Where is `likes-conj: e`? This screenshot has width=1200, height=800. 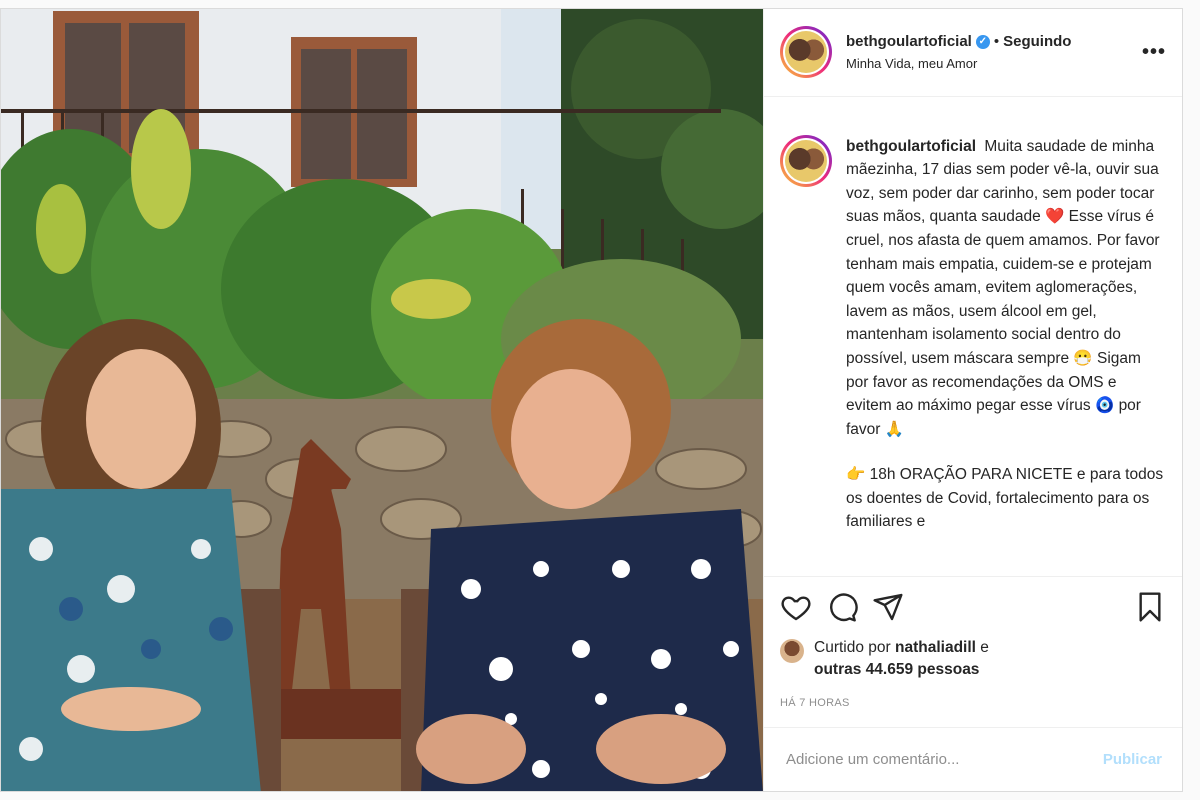 likes-conj: e is located at coordinates (984, 648).